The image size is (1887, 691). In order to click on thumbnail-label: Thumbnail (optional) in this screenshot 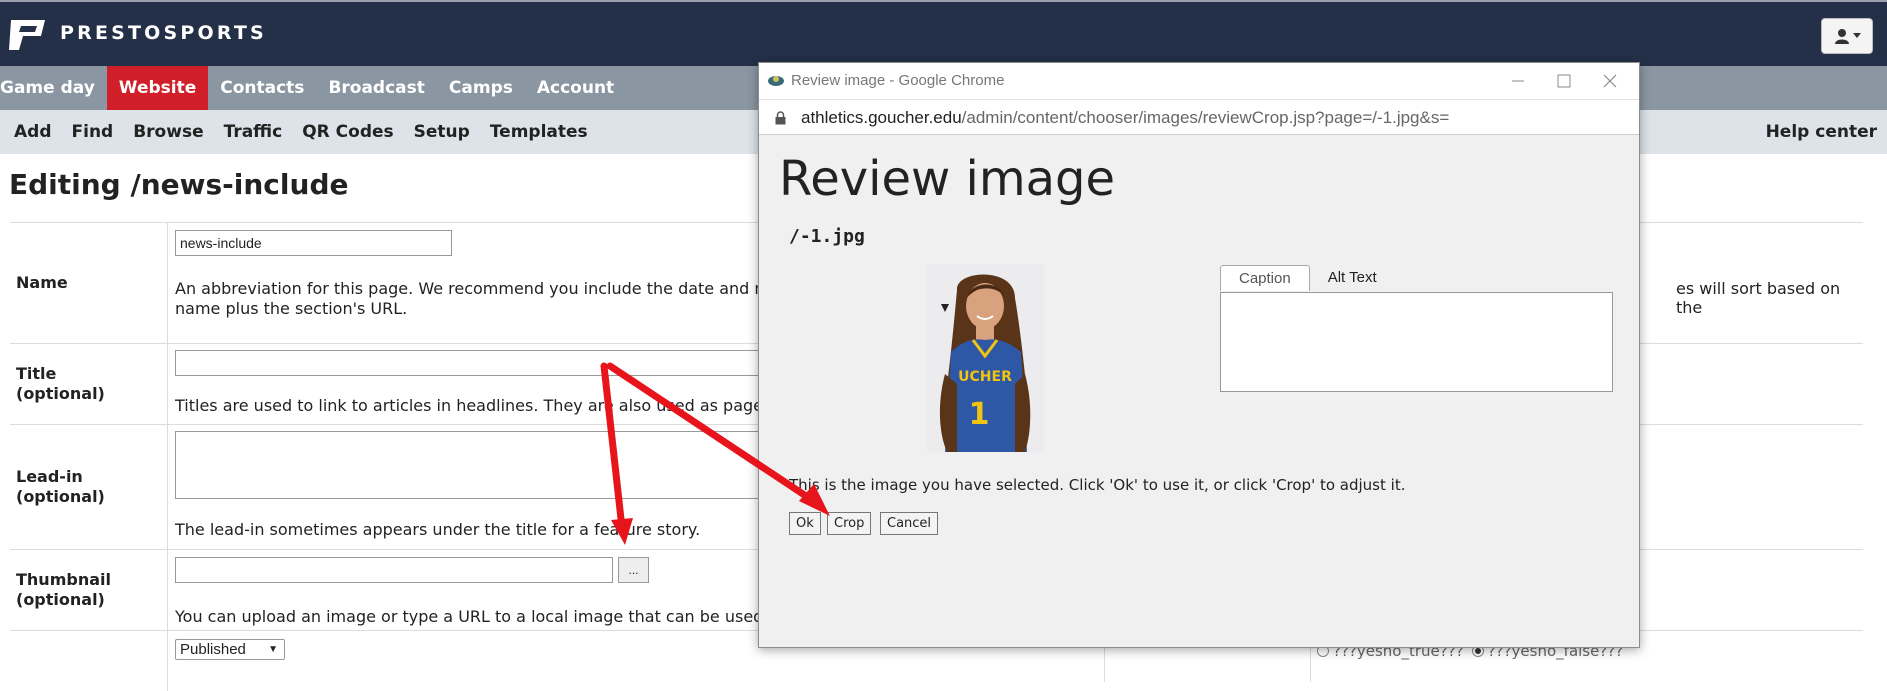, I will do `click(89, 590)`.